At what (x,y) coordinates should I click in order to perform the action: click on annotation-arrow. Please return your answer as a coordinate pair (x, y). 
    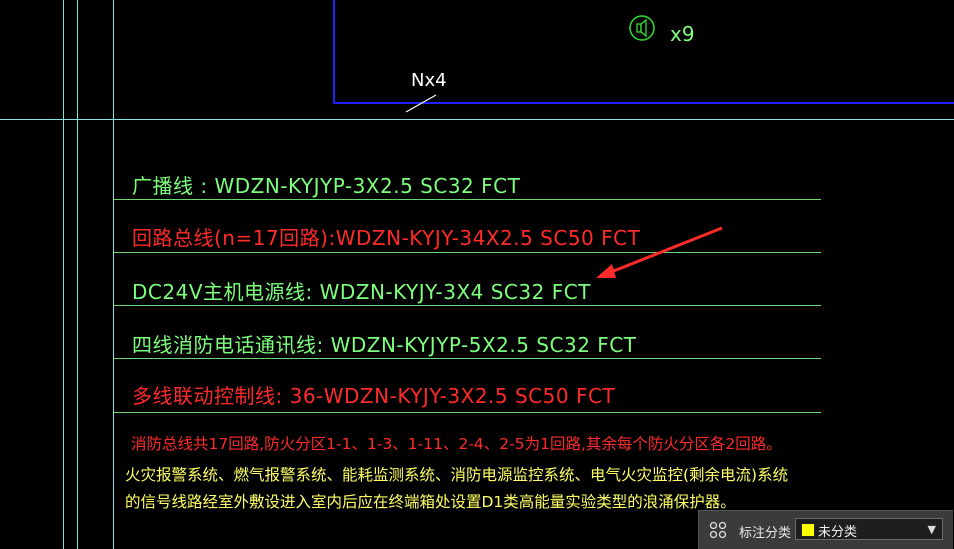
    Looking at the image, I should click on (659, 252).